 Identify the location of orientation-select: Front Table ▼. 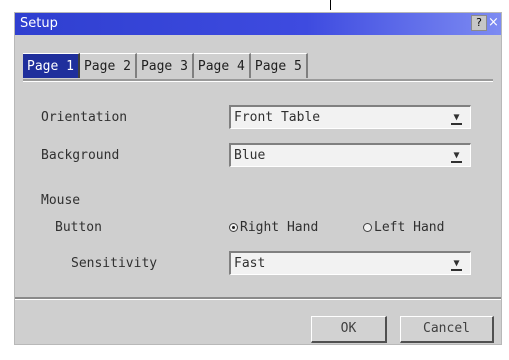
(350, 117).